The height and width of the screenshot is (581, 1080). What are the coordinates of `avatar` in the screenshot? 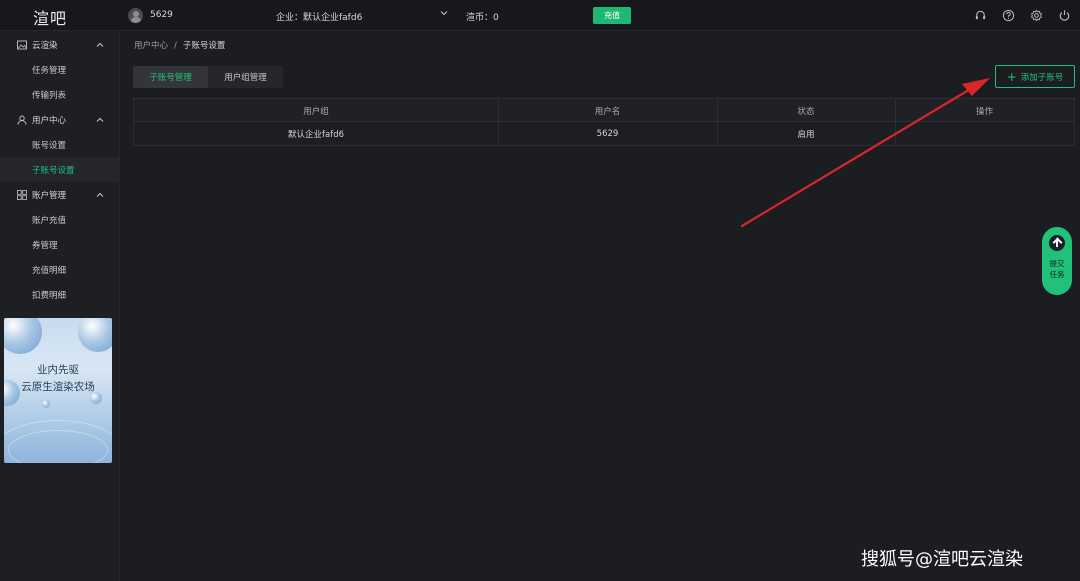 It's located at (135, 15).